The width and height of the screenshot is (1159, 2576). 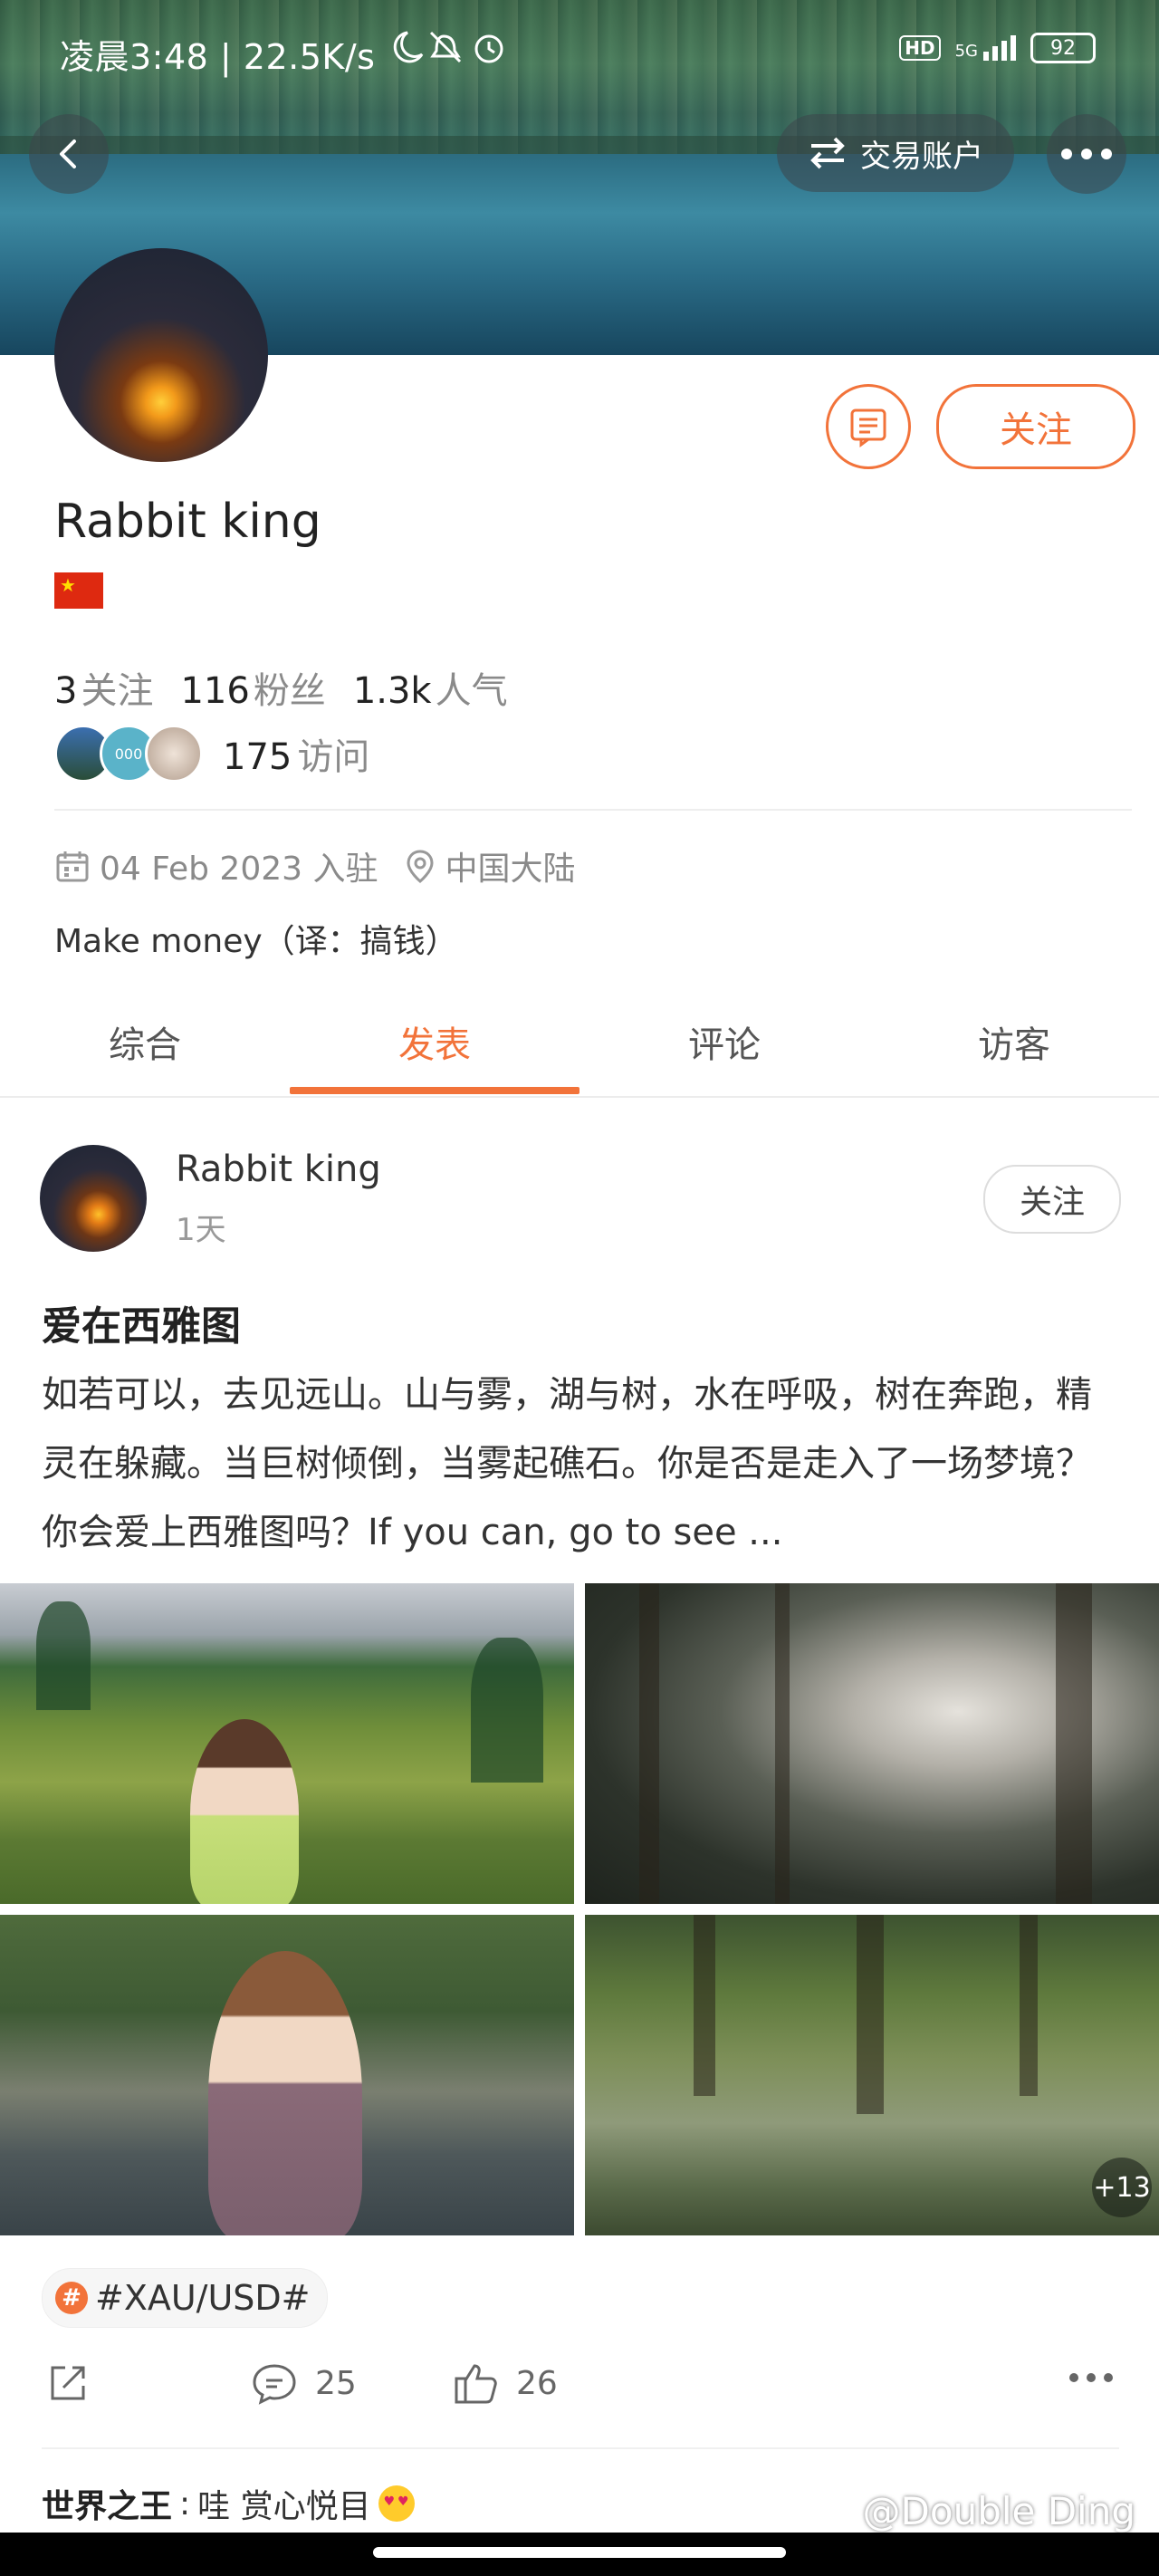 I want to click on network-type: 5G, so click(x=966, y=51).